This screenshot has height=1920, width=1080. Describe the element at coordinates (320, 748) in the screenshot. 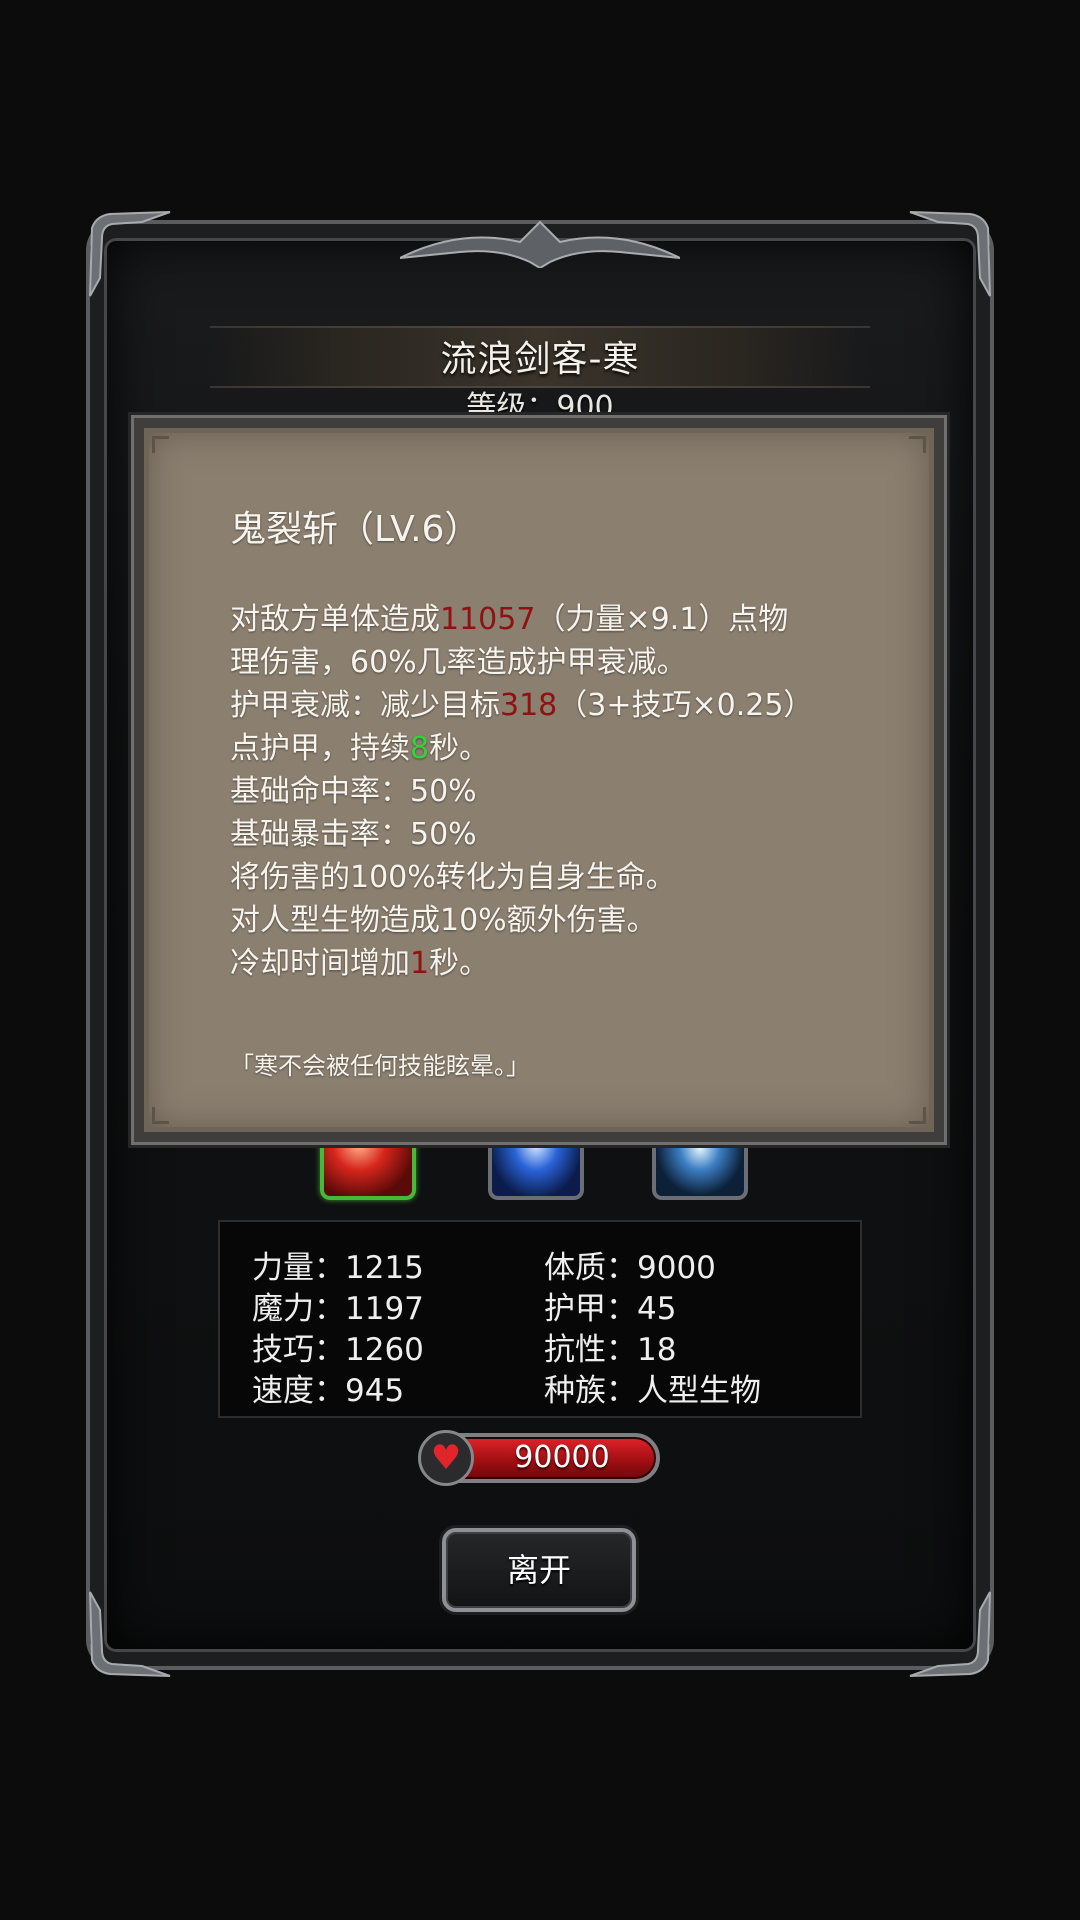

I see `description-text: 点护甲，持续` at that location.